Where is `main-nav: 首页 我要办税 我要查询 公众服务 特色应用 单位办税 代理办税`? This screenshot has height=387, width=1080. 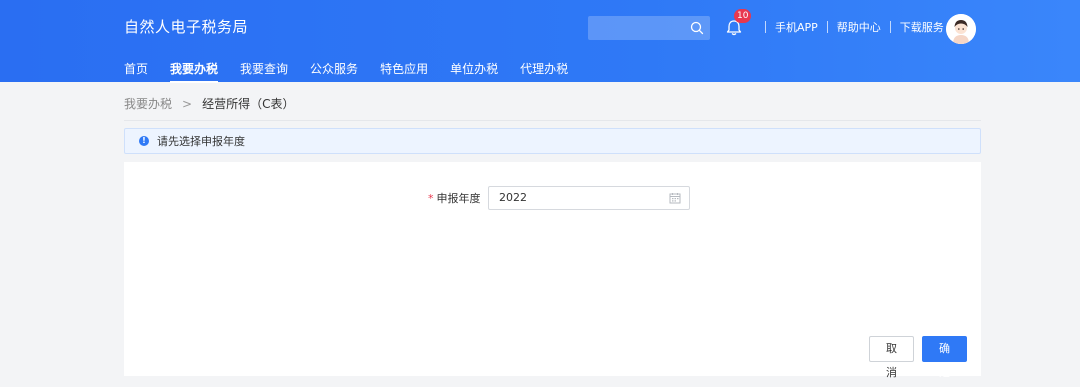
main-nav: 首页 我要办税 我要查询 公众服务 特色应用 单位办税 代理办税 is located at coordinates (357, 71).